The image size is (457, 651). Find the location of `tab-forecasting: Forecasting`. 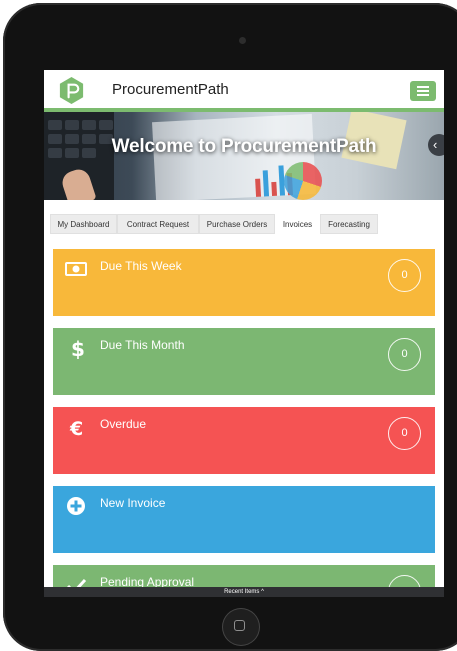

tab-forecasting: Forecasting is located at coordinates (349, 224).